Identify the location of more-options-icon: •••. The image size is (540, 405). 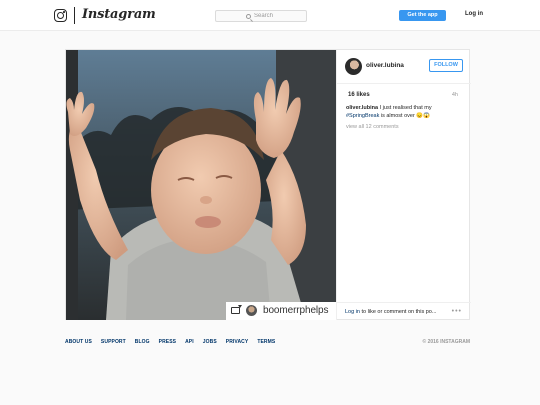
(457, 311).